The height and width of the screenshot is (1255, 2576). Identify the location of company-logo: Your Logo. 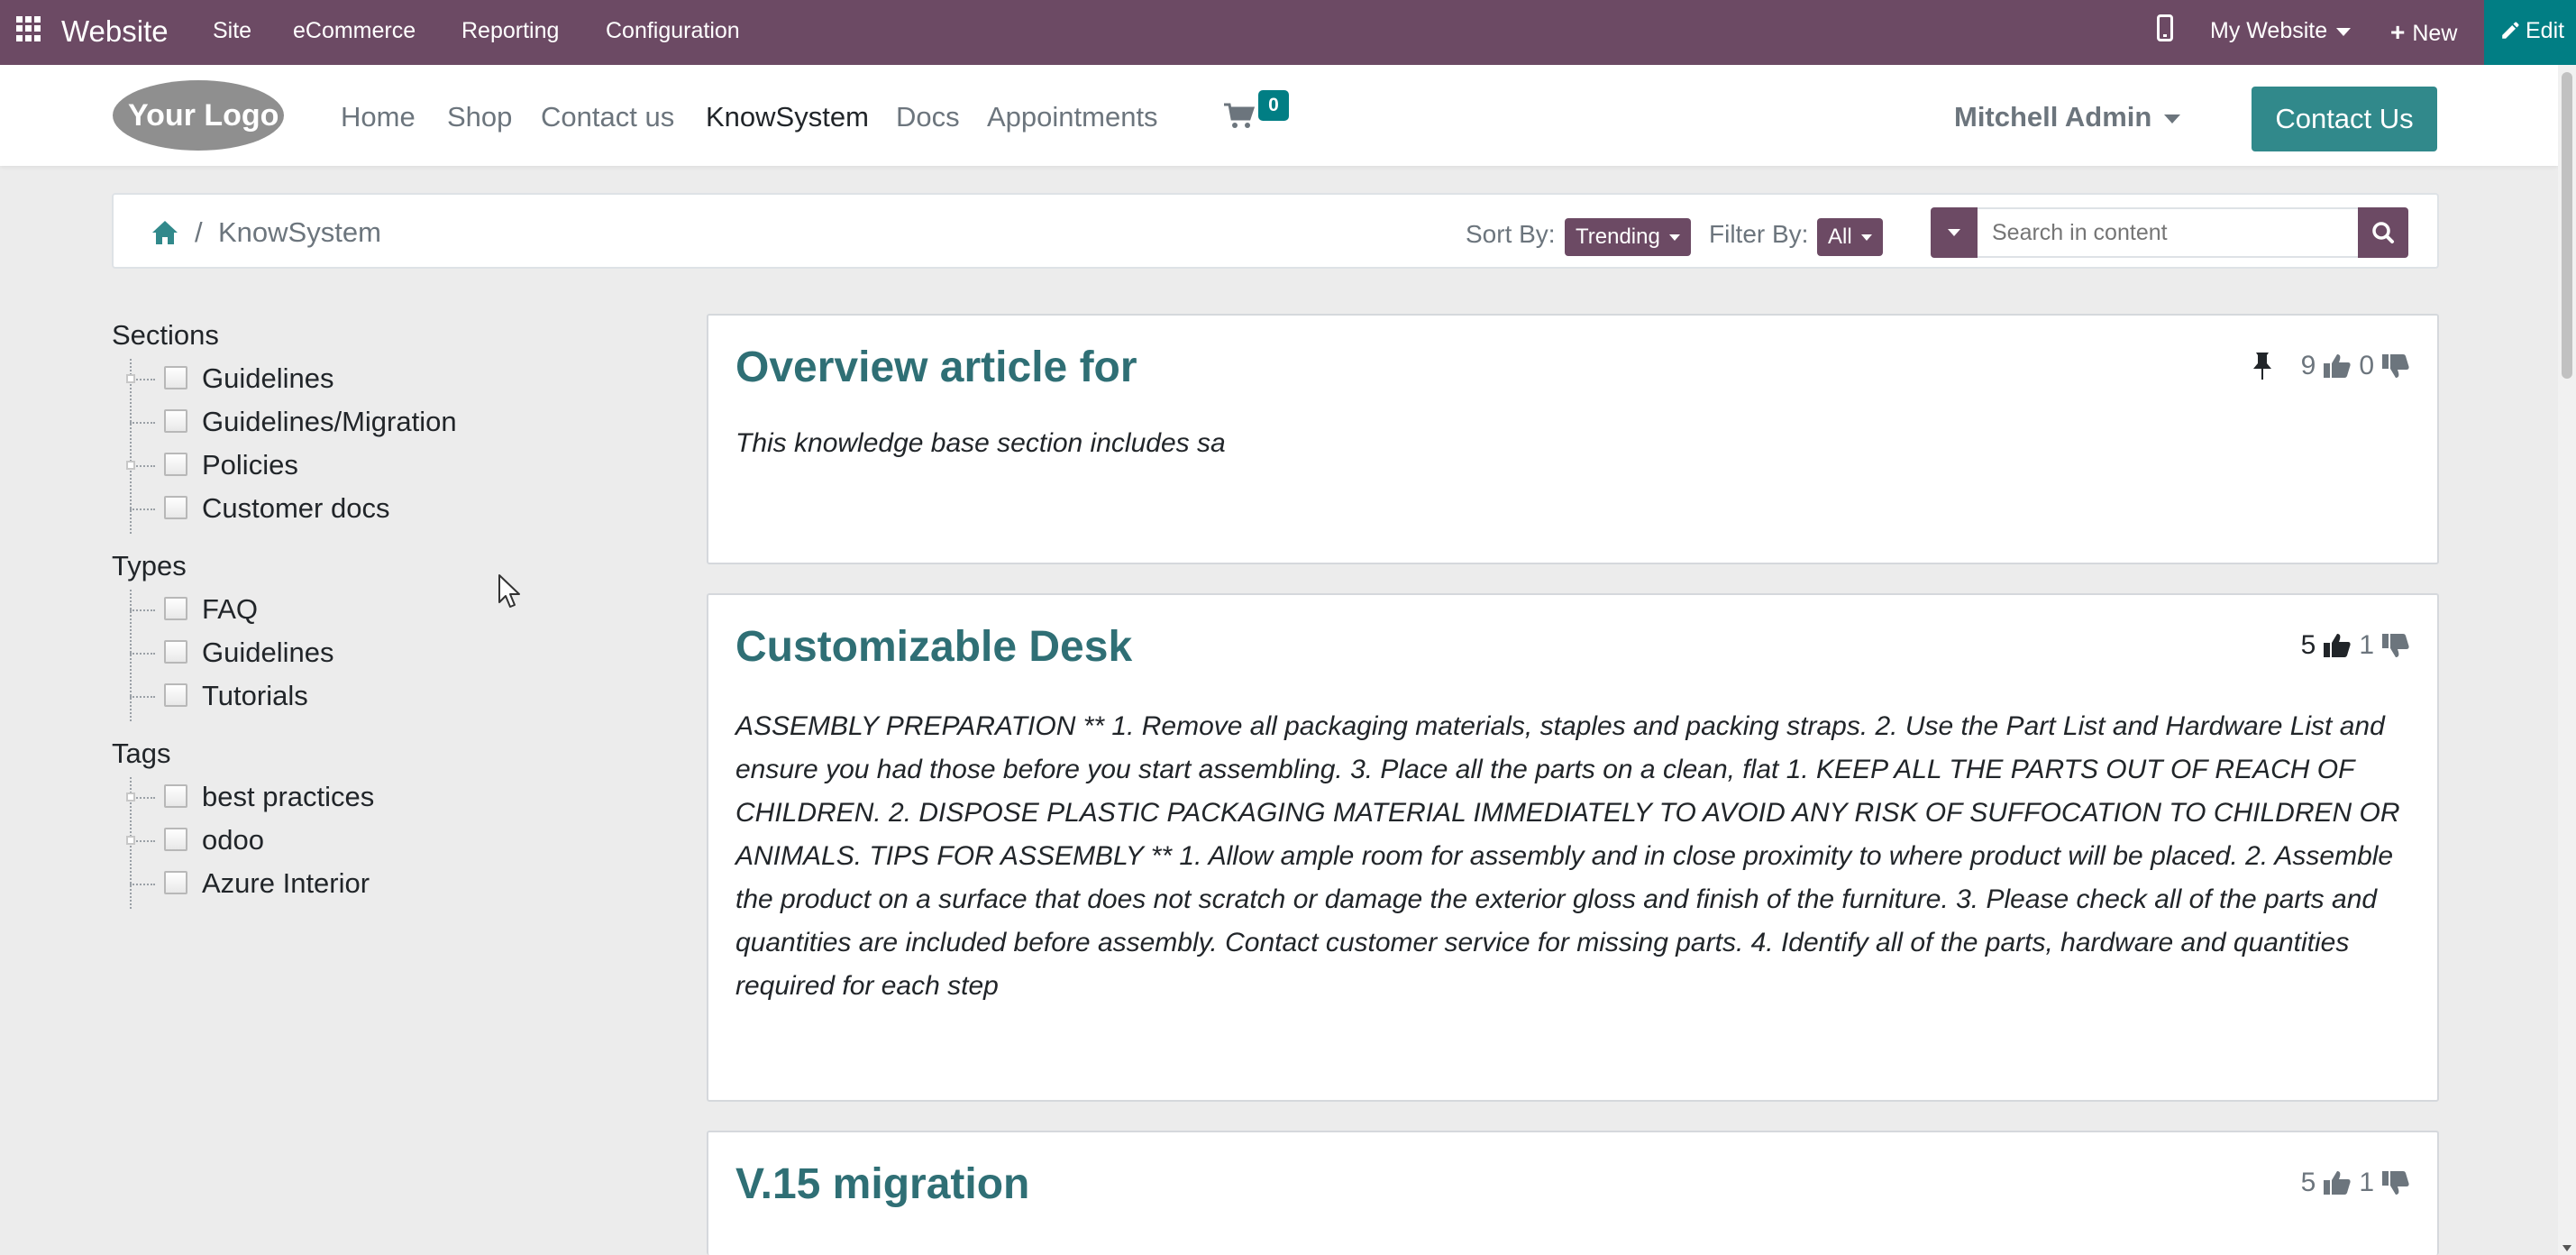
(198, 115).